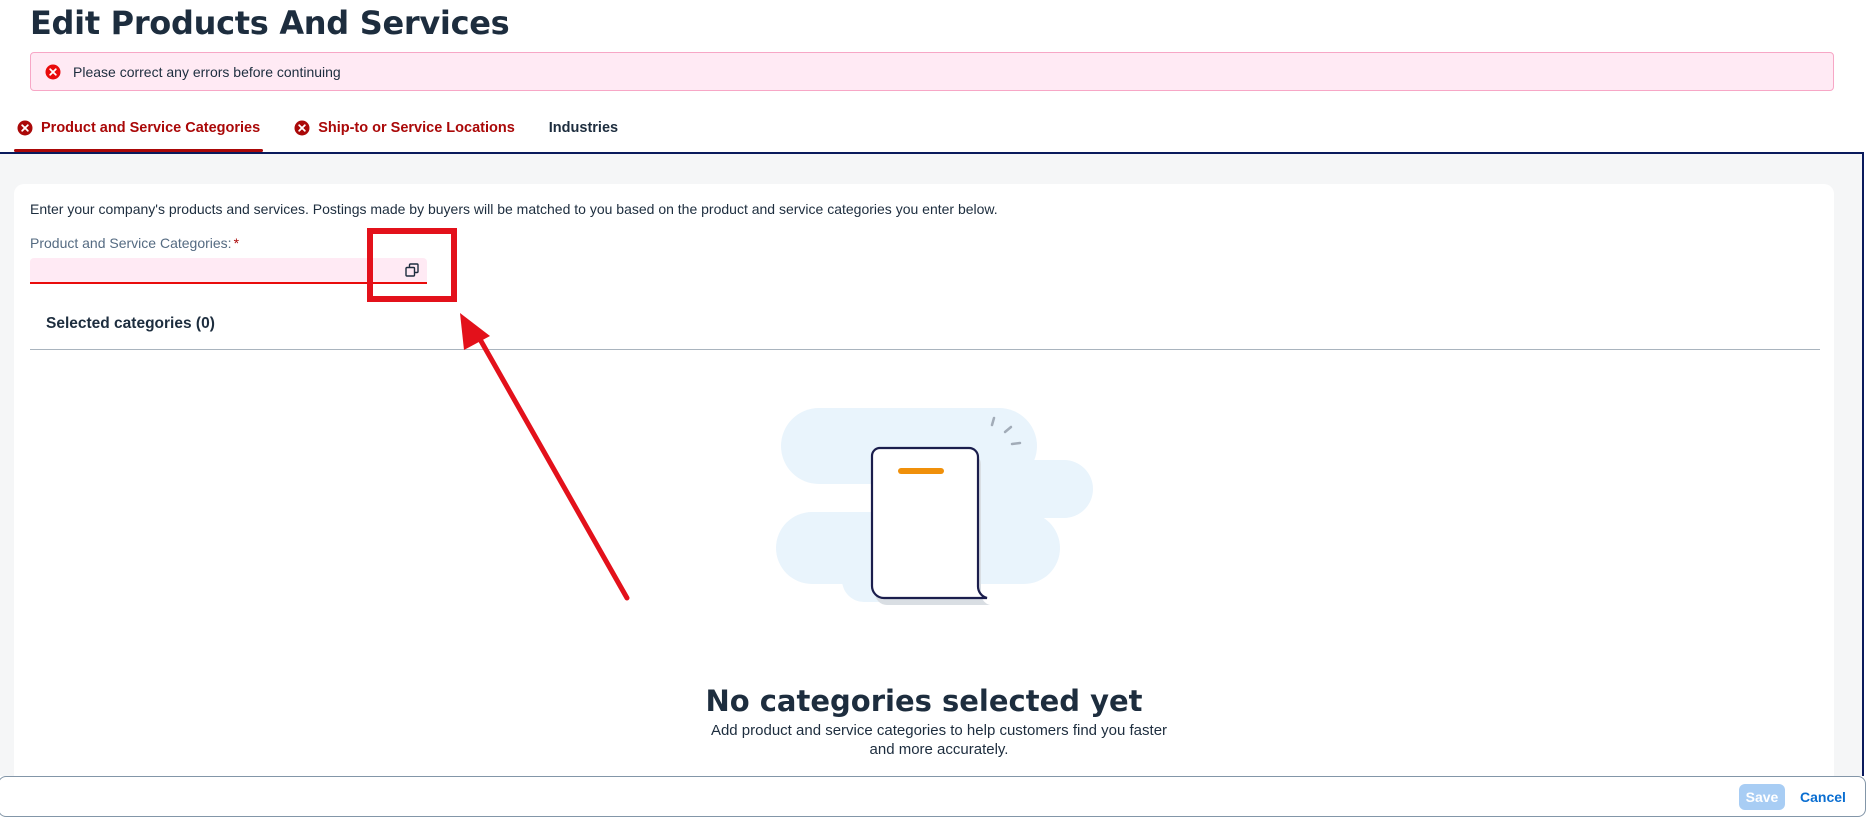  What do you see at coordinates (1762, 797) in the screenshot?
I see `save-button: Save` at bounding box center [1762, 797].